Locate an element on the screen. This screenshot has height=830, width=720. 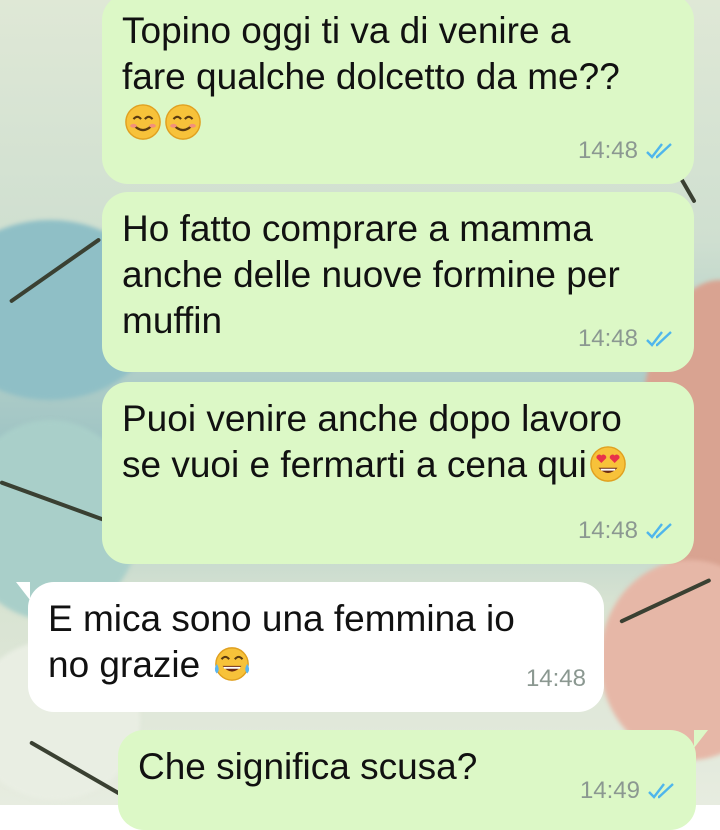
message-text: E mica sono una femmina io no grazie is located at coordinates (281, 641).